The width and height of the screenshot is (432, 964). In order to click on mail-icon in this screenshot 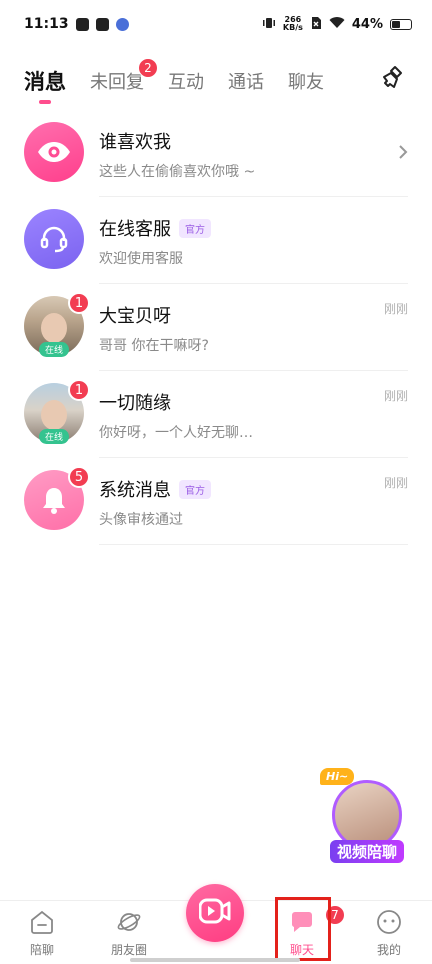, I will do `click(102, 24)`.